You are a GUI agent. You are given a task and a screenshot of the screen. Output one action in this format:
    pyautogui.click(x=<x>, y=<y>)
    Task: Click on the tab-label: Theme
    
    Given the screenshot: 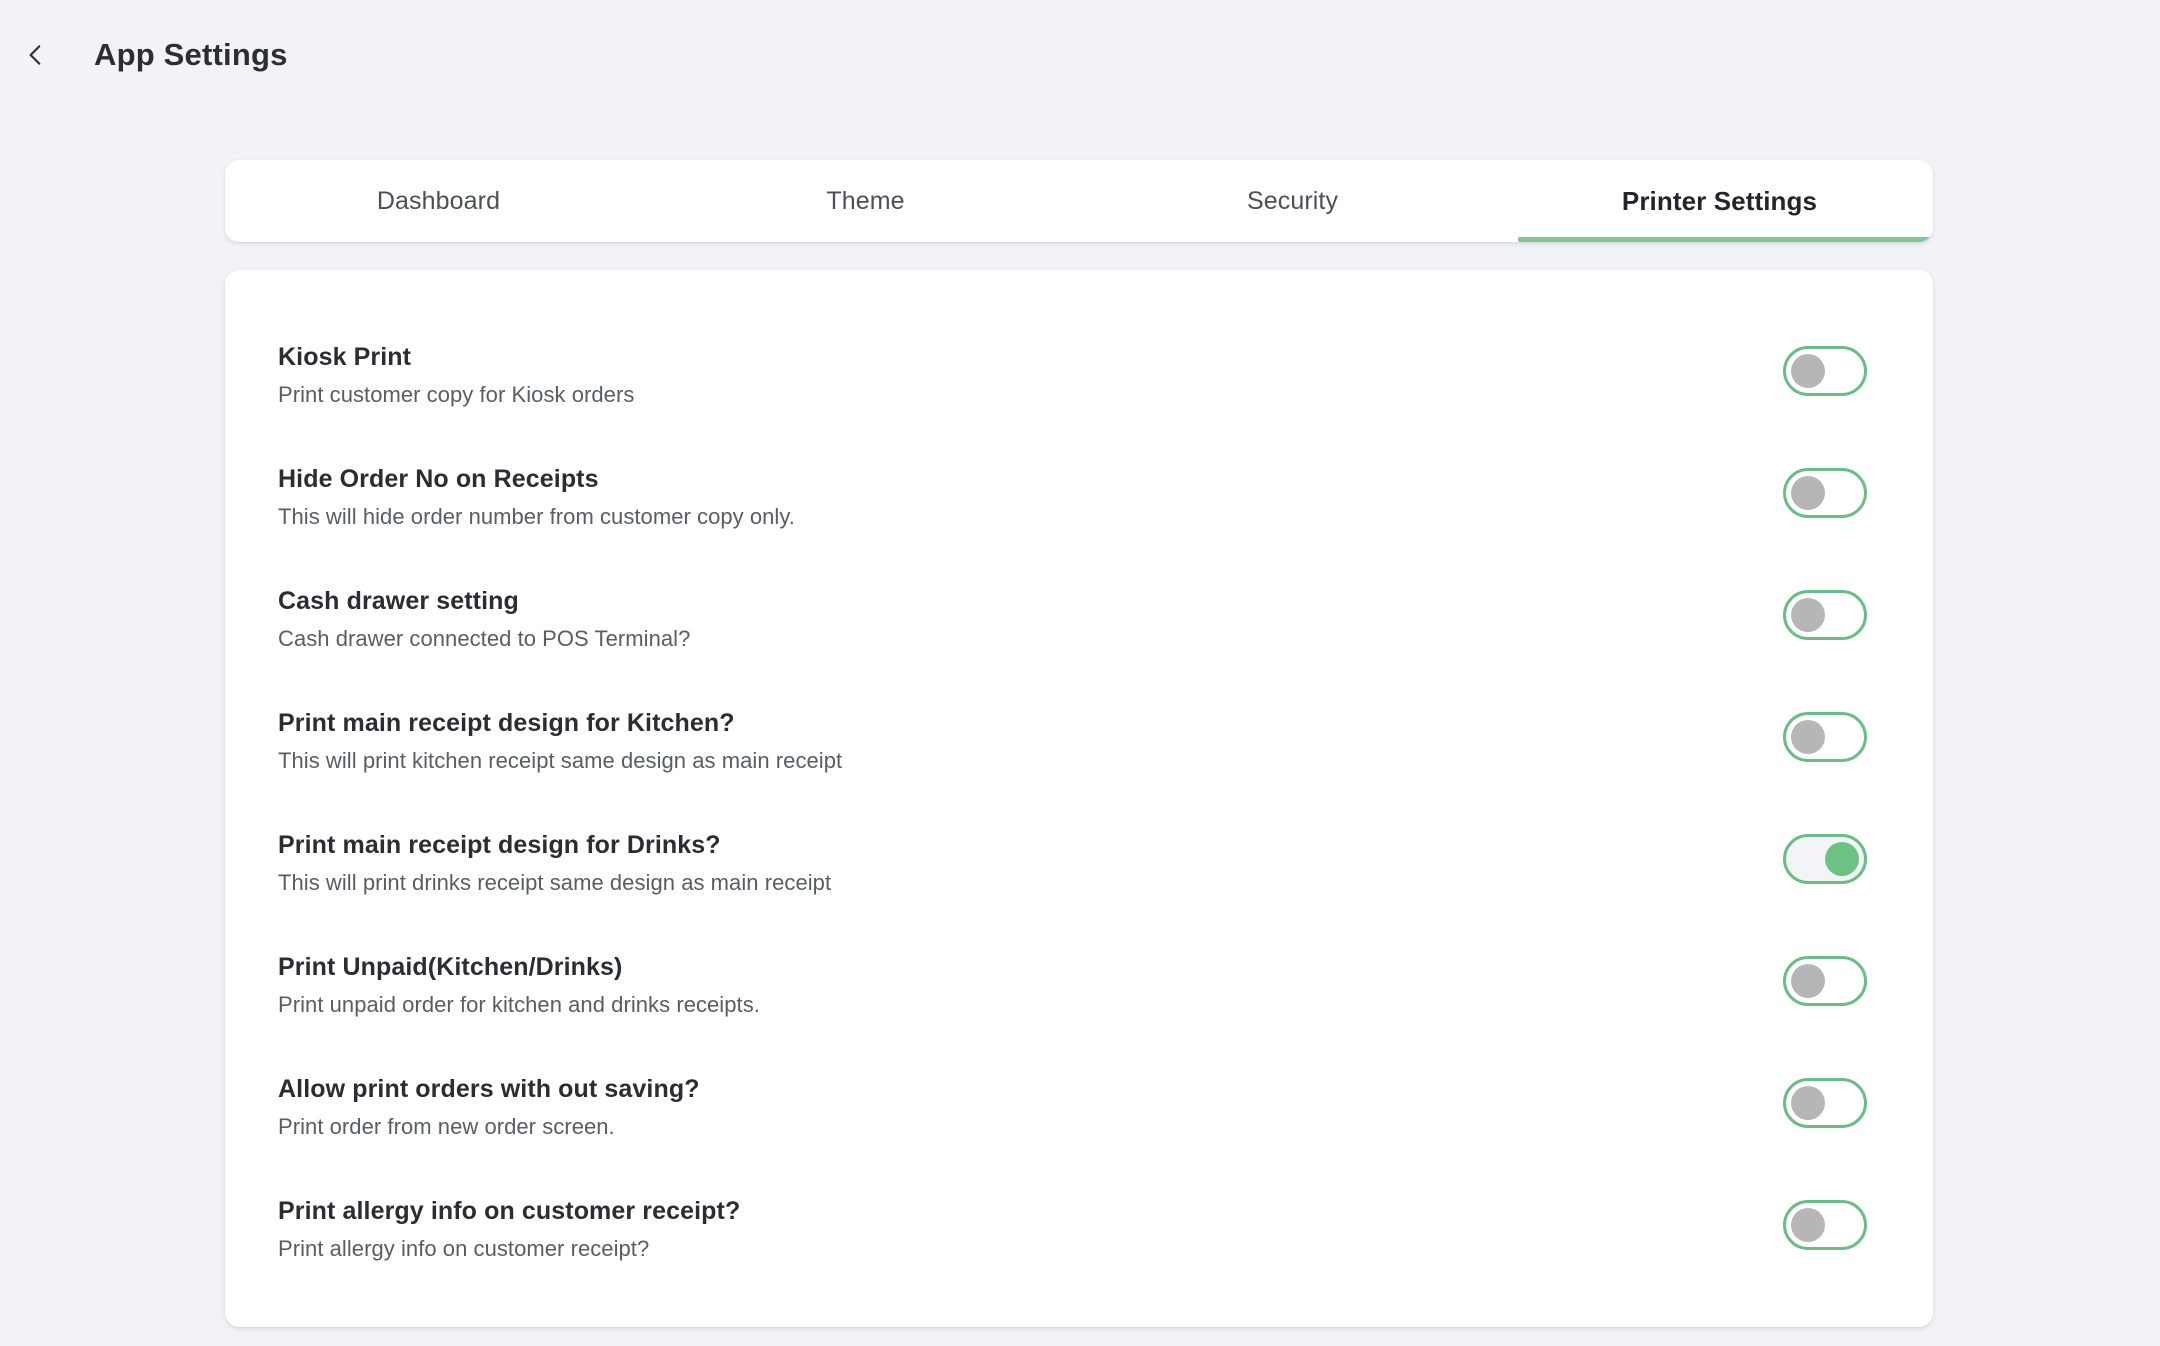 What is the action you would take?
    pyautogui.click(x=865, y=200)
    